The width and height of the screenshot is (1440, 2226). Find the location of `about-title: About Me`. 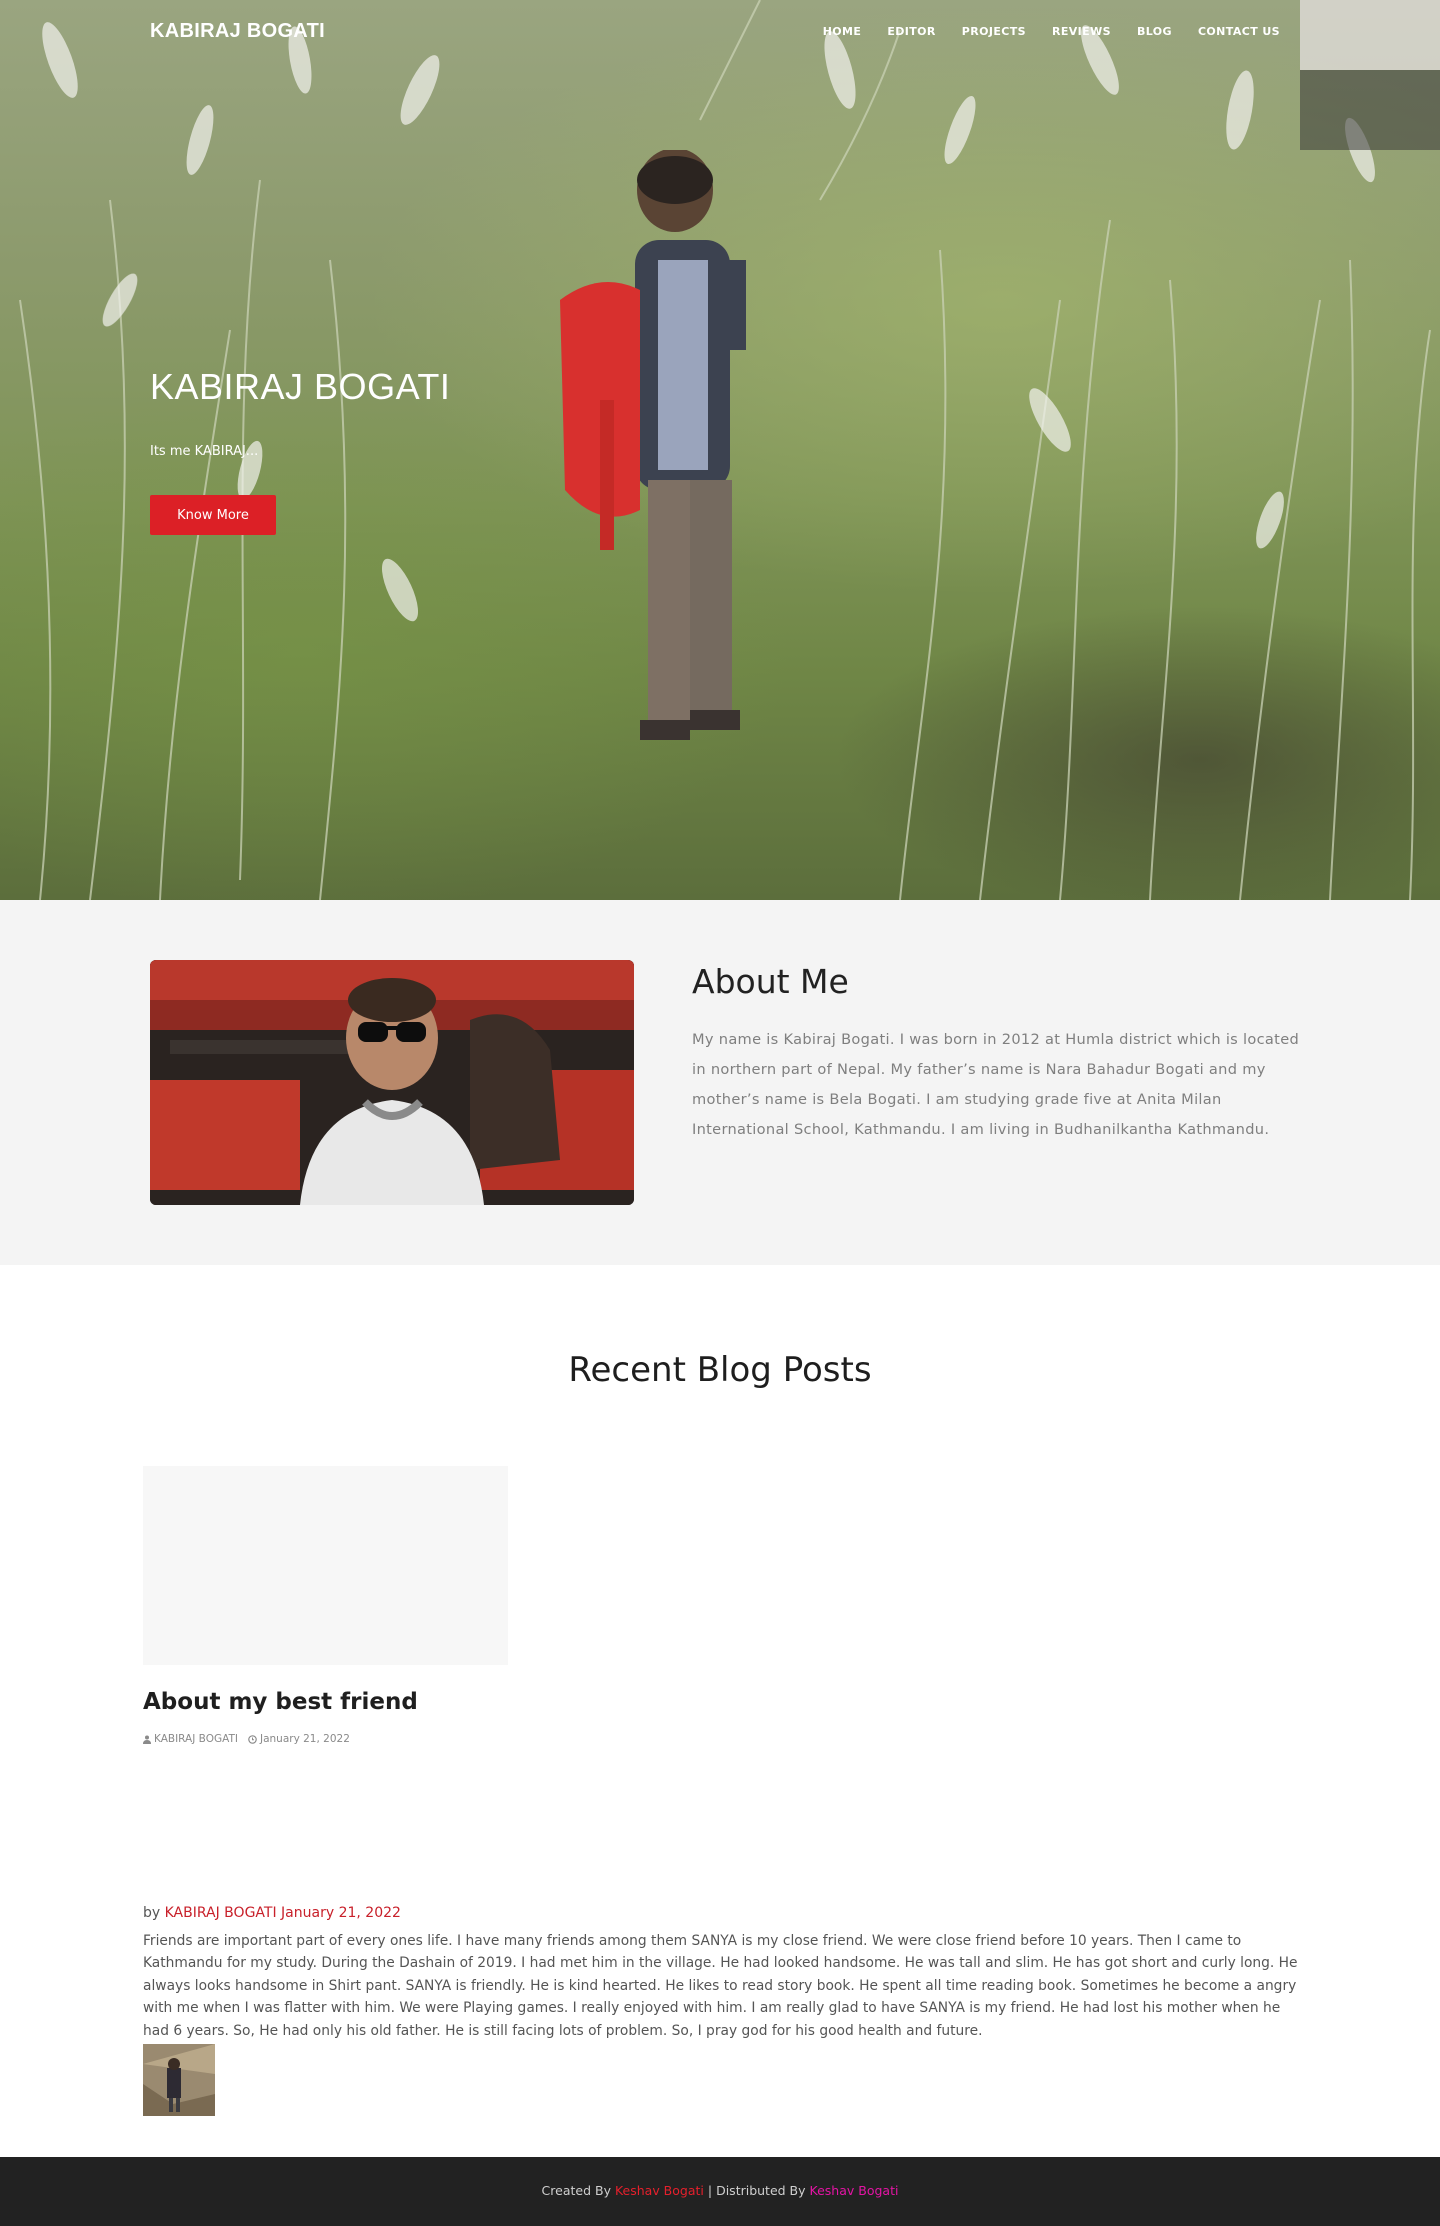

about-title: About Me is located at coordinates (770, 981).